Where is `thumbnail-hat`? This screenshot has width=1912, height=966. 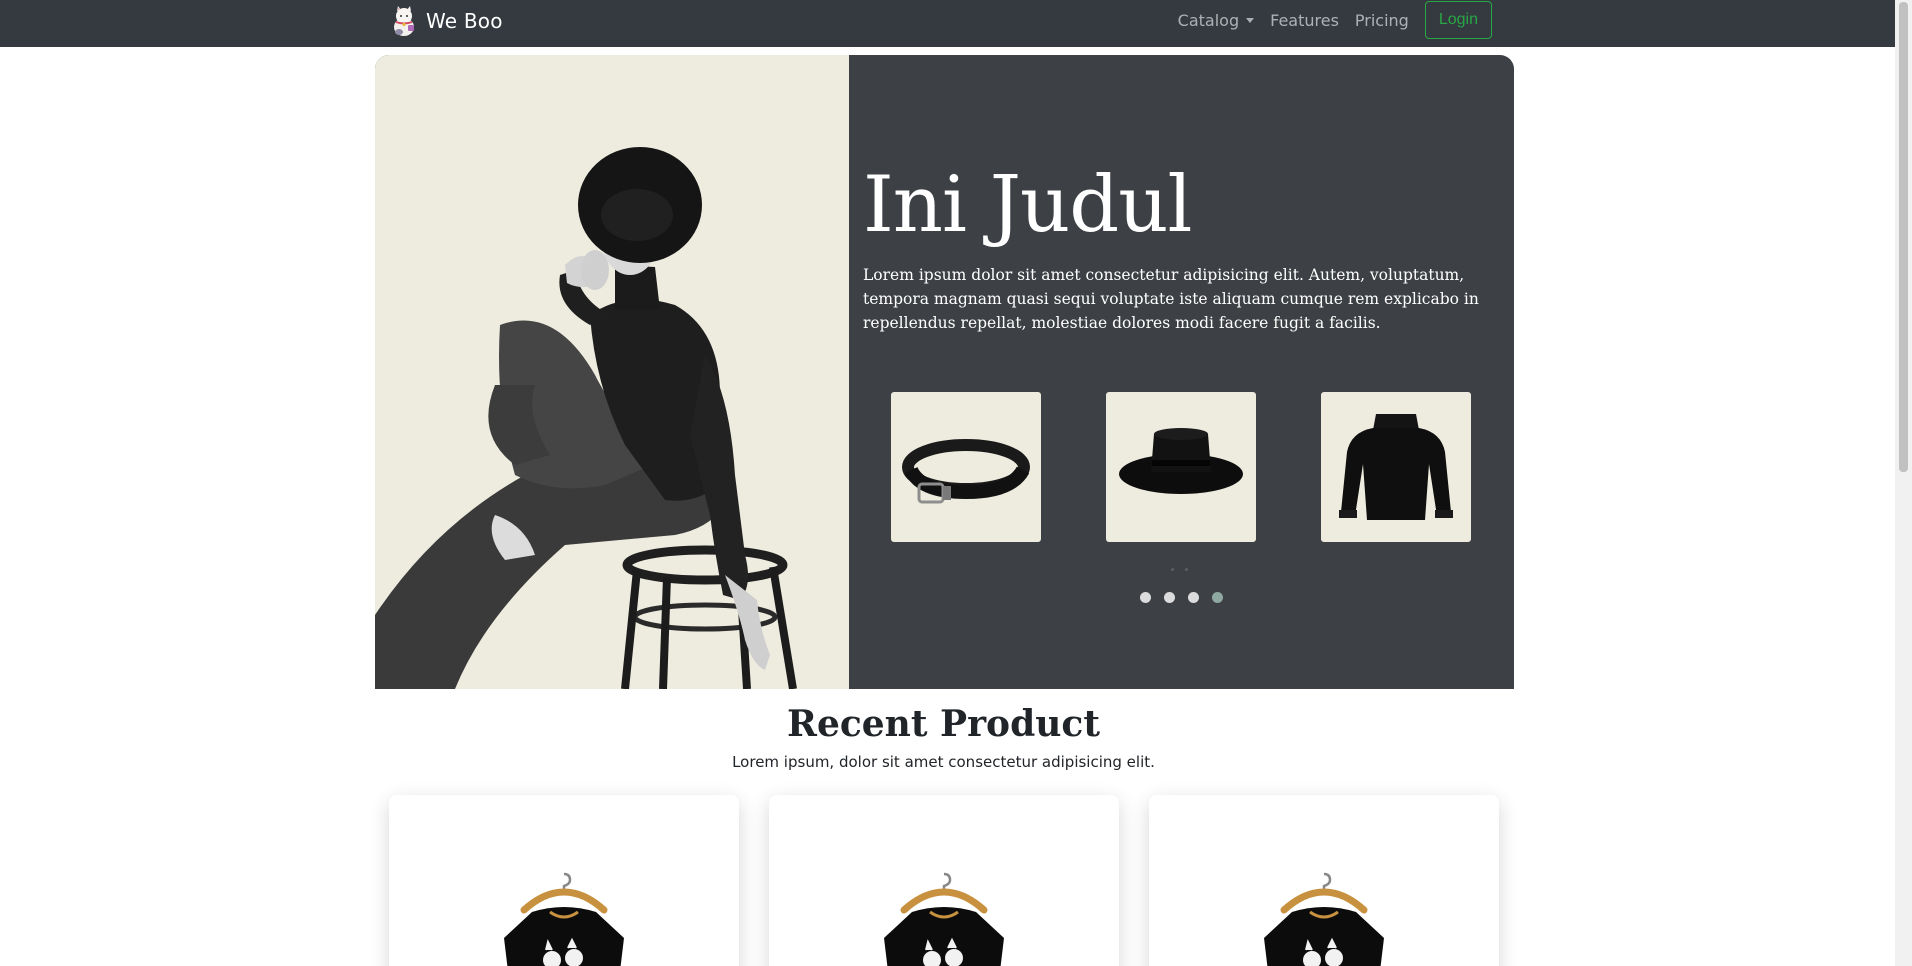 thumbnail-hat is located at coordinates (1181, 467).